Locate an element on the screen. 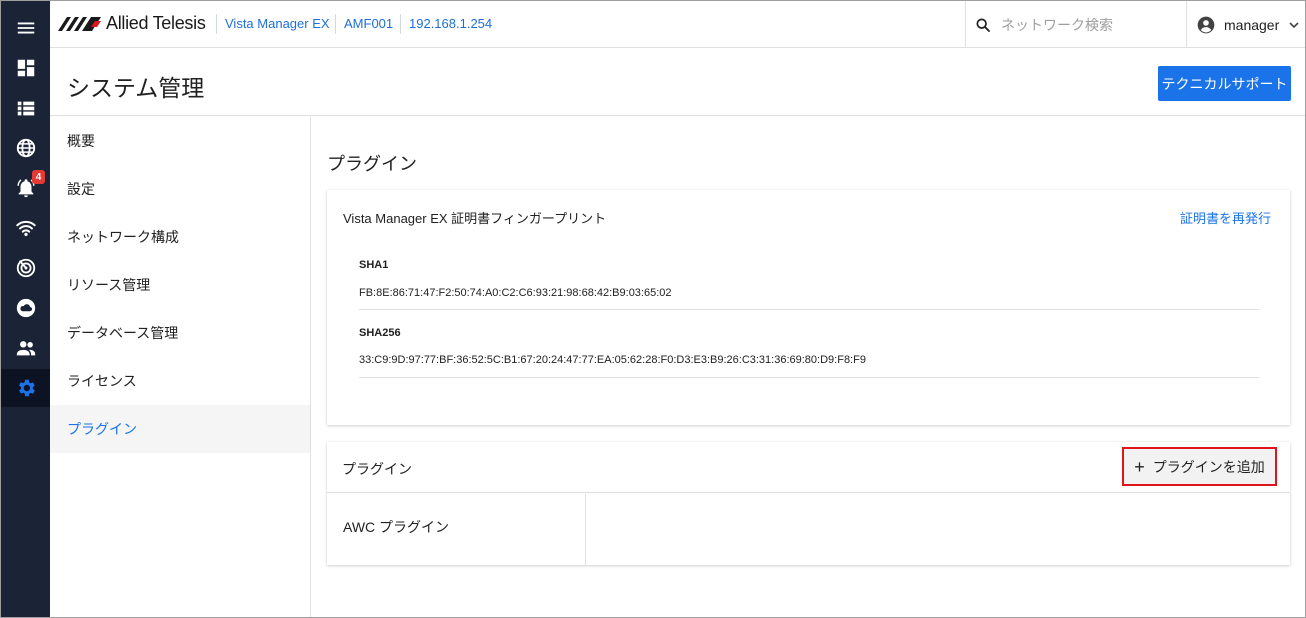 The image size is (1306, 618). page-title: システム管理 is located at coordinates (136, 88).